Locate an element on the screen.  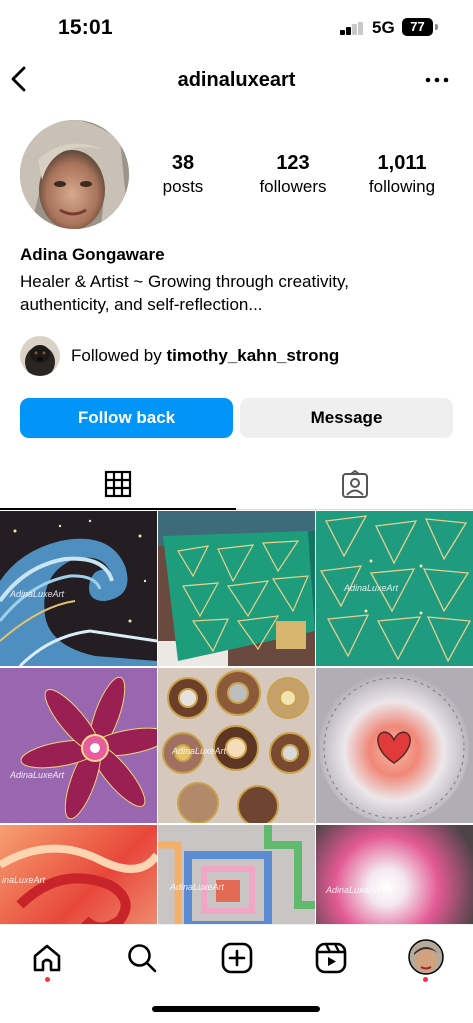
message-button: Message is located at coordinates (346, 418).